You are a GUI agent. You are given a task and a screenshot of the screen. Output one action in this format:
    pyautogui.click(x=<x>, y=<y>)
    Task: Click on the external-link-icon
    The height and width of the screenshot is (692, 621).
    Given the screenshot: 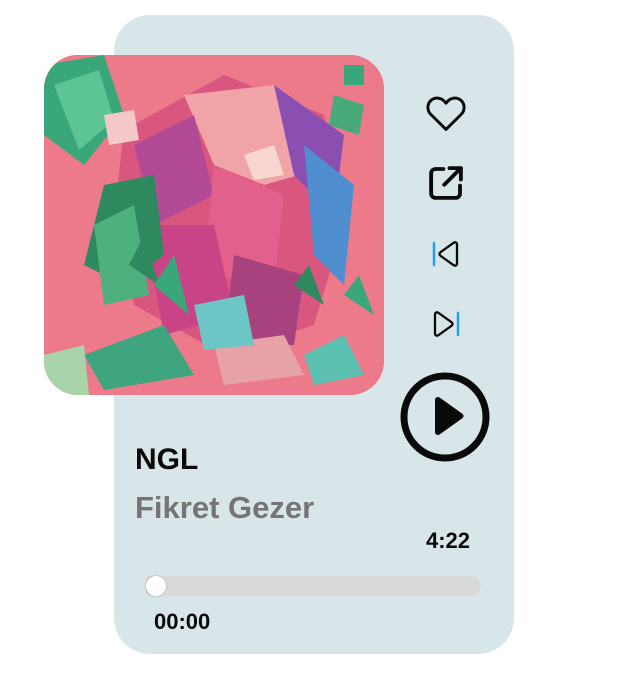 What is the action you would take?
    pyautogui.click(x=446, y=185)
    